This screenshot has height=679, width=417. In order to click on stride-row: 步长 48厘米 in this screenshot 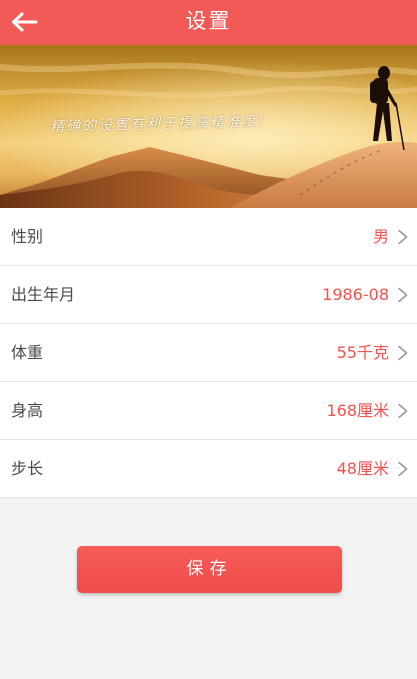, I will do `click(208, 469)`.